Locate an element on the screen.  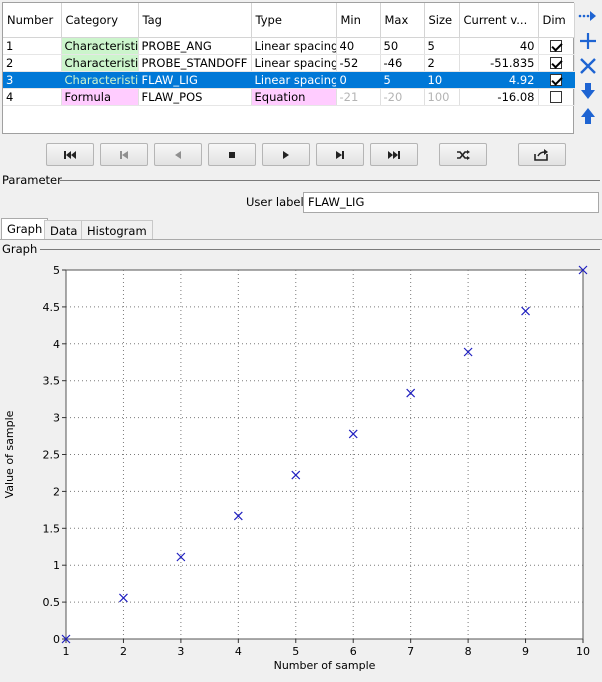
cell-number: 3 is located at coordinates (32, 80).